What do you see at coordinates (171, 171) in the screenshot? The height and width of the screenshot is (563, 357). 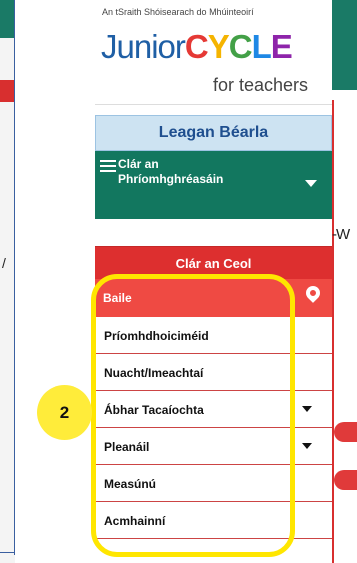 I see `main-menu-label: Clár an Phríomhghréasáin` at bounding box center [171, 171].